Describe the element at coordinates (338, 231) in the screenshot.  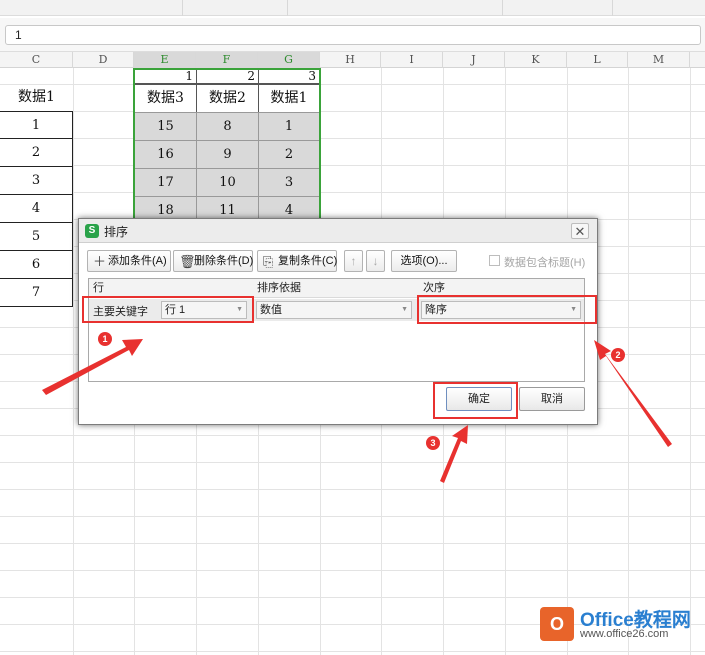
I see `dialog-title-bar: S 排序 ✕` at that location.